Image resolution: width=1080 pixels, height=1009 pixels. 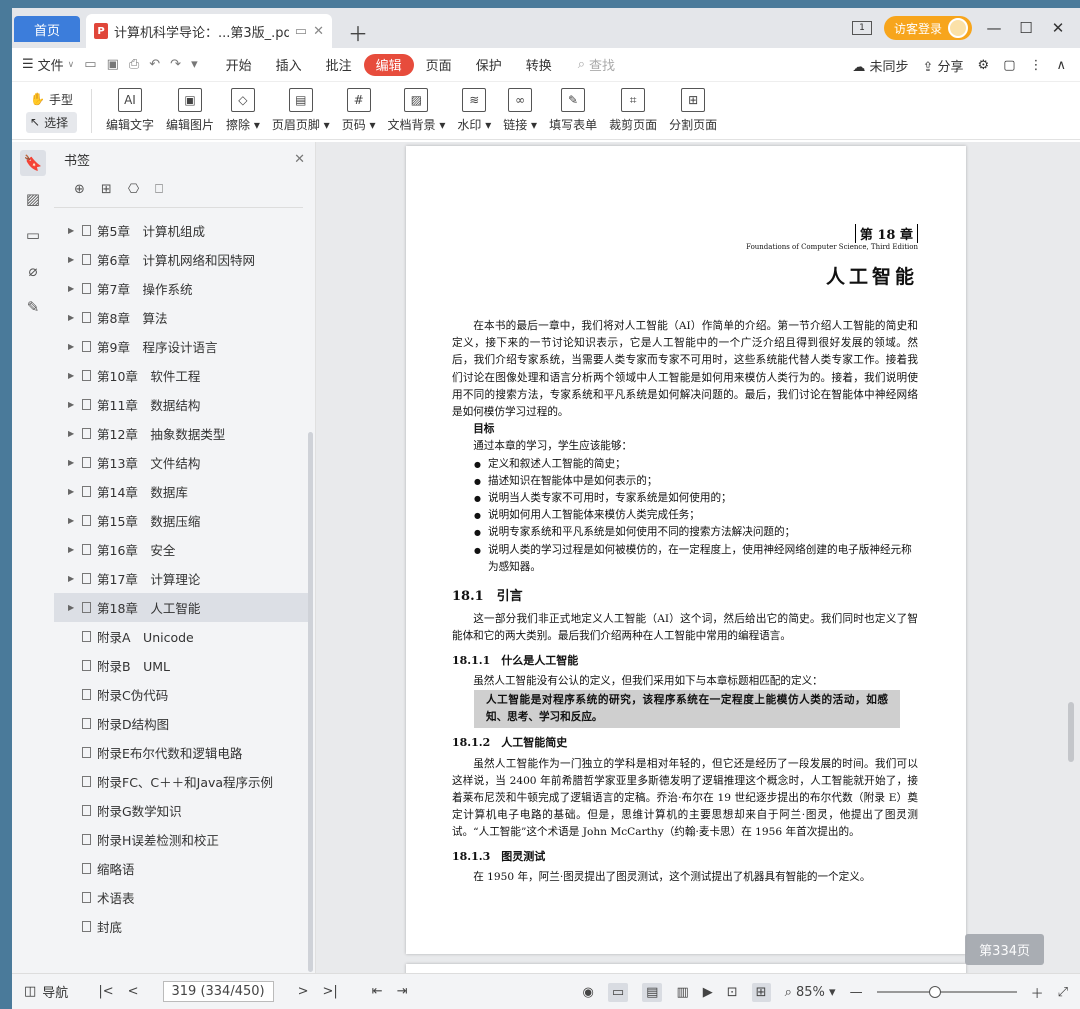 What do you see at coordinates (1063, 992) in the screenshot?
I see `fullscreen-icon: ⤢` at bounding box center [1063, 992].